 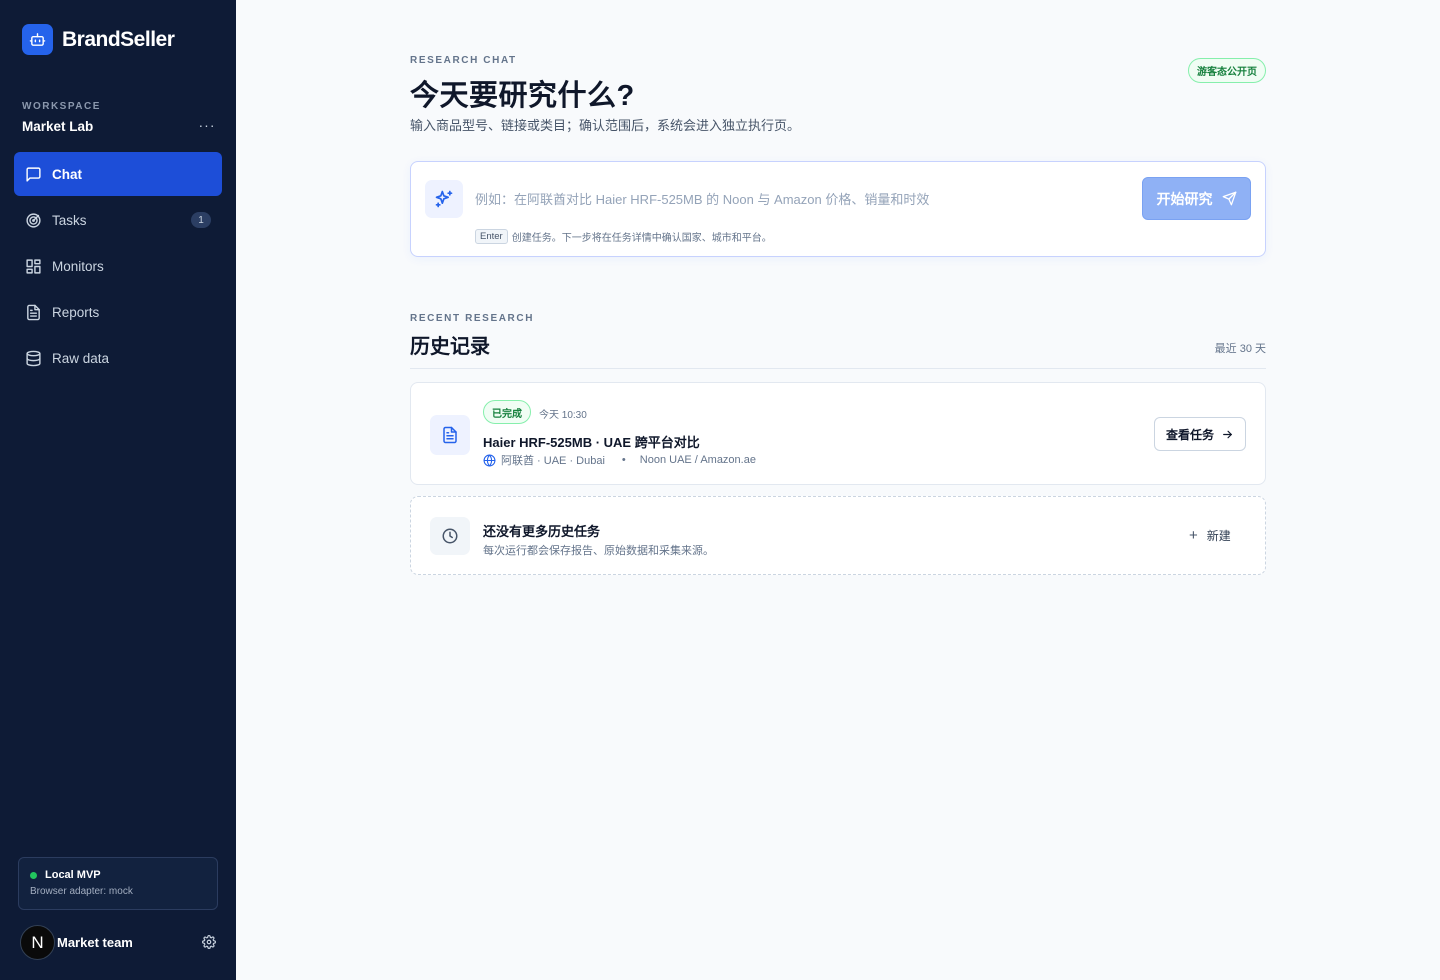 What do you see at coordinates (1227, 70) in the screenshot?
I see `guest-mode-badge: 游客态公开页` at bounding box center [1227, 70].